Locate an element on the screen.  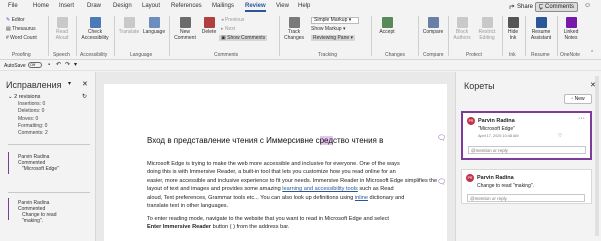
show-markup-label: Show Markup is located at coordinates (326, 29).